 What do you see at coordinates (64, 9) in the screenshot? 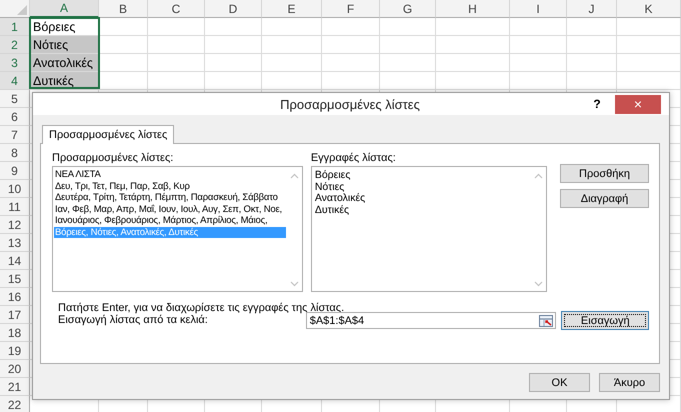
I see `column-header: A` at bounding box center [64, 9].